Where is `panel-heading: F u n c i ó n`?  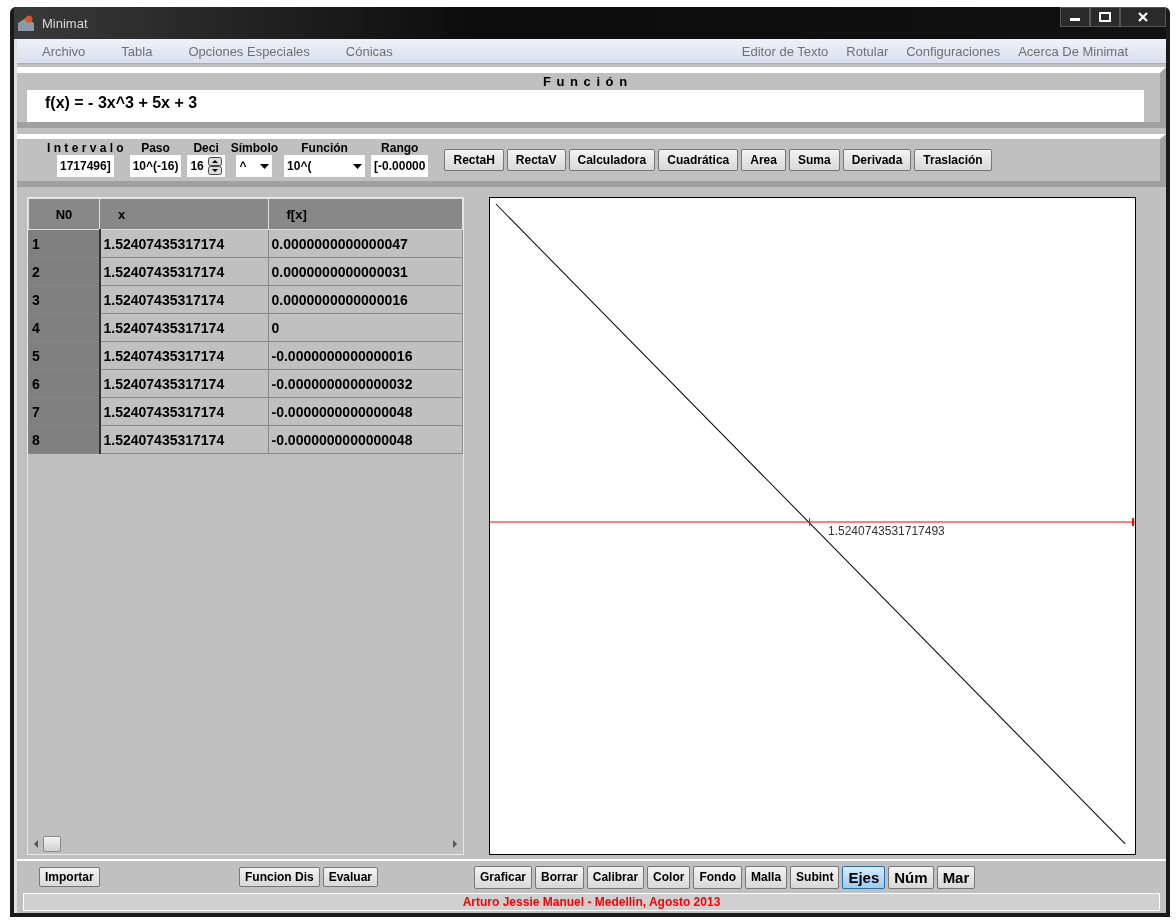
panel-heading: F u n c i ó n is located at coordinates (585, 81).